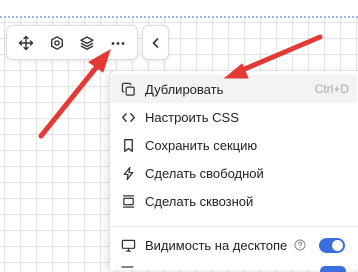  Describe the element at coordinates (128, 145) in the screenshot. I see `bookmark-icon` at that location.